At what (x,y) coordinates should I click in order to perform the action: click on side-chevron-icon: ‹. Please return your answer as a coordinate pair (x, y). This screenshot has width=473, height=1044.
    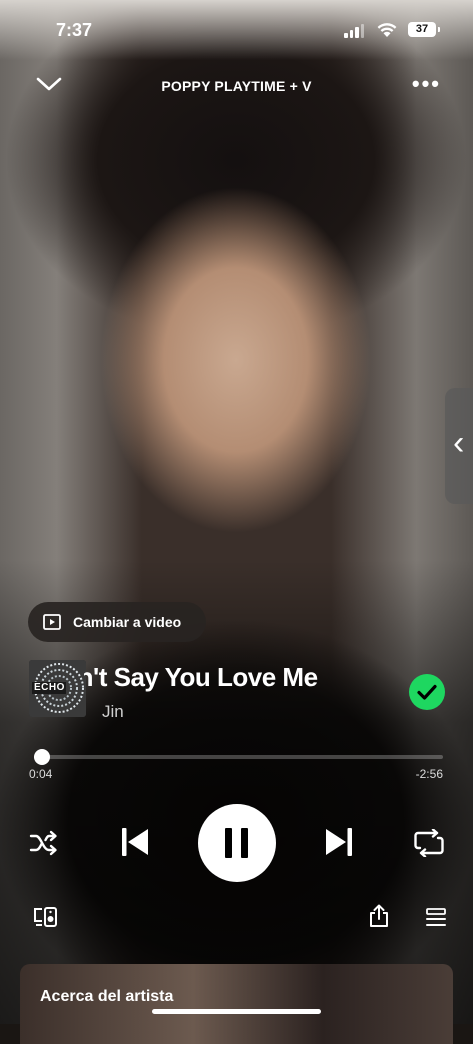
    Looking at the image, I should click on (459, 443).